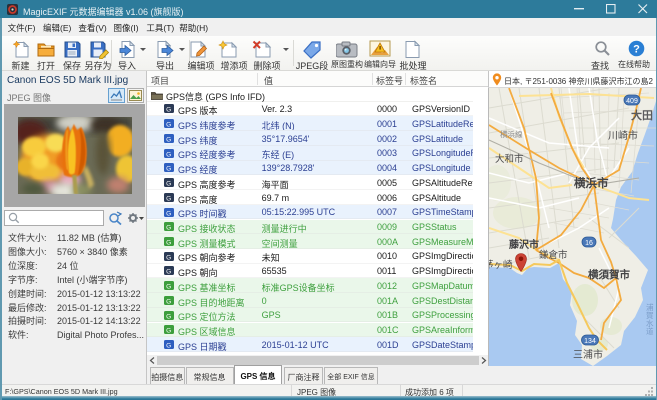 The width and height of the screenshot is (657, 400). What do you see at coordinates (650, 319) in the screenshot?
I see `svg-text: 浦賀水道` at bounding box center [650, 319].